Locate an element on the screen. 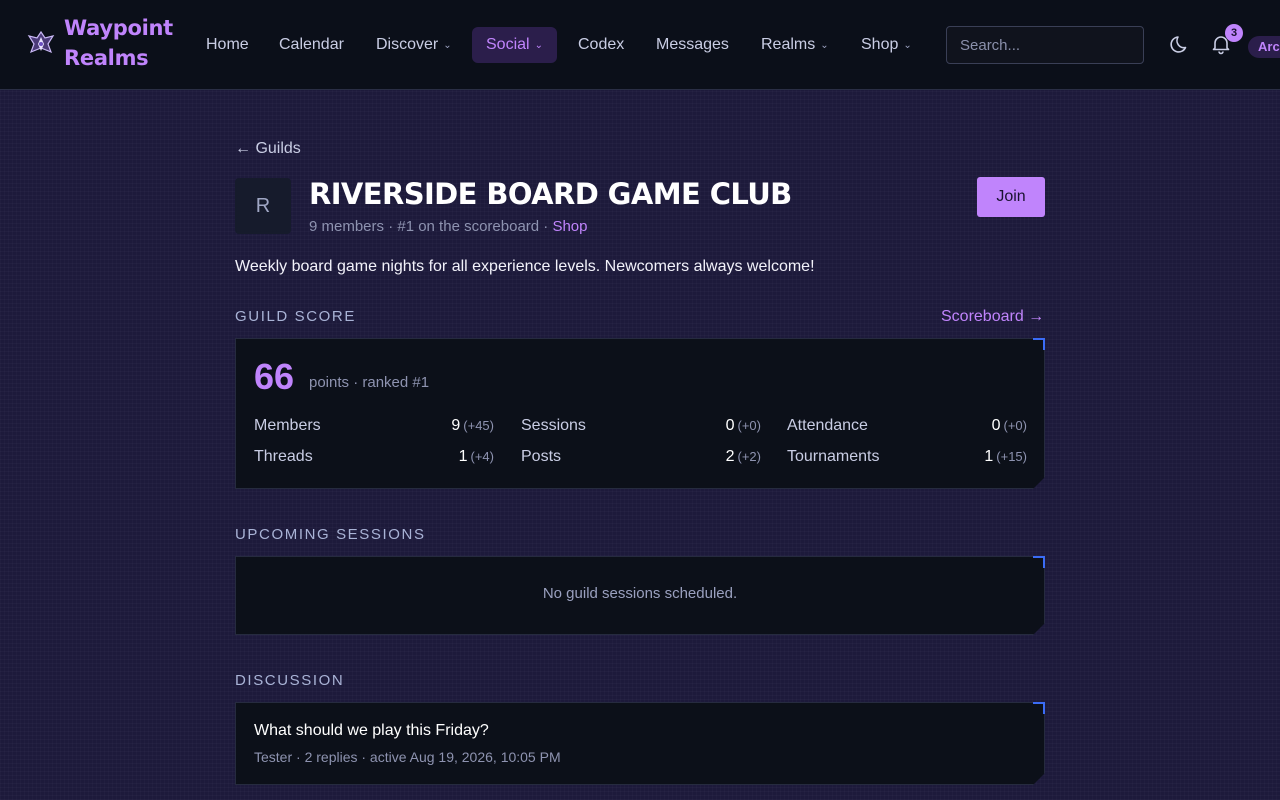 The image size is (1280, 800). stat-label: Tournaments is located at coordinates (833, 456).